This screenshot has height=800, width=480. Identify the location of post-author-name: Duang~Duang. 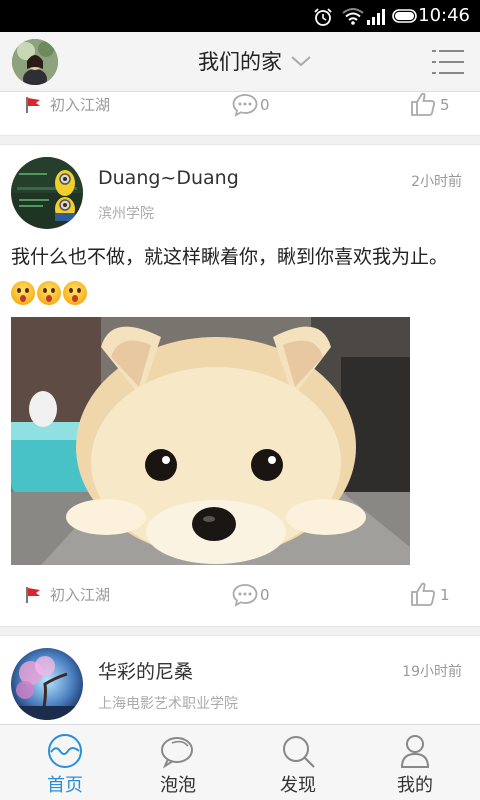
(168, 178).